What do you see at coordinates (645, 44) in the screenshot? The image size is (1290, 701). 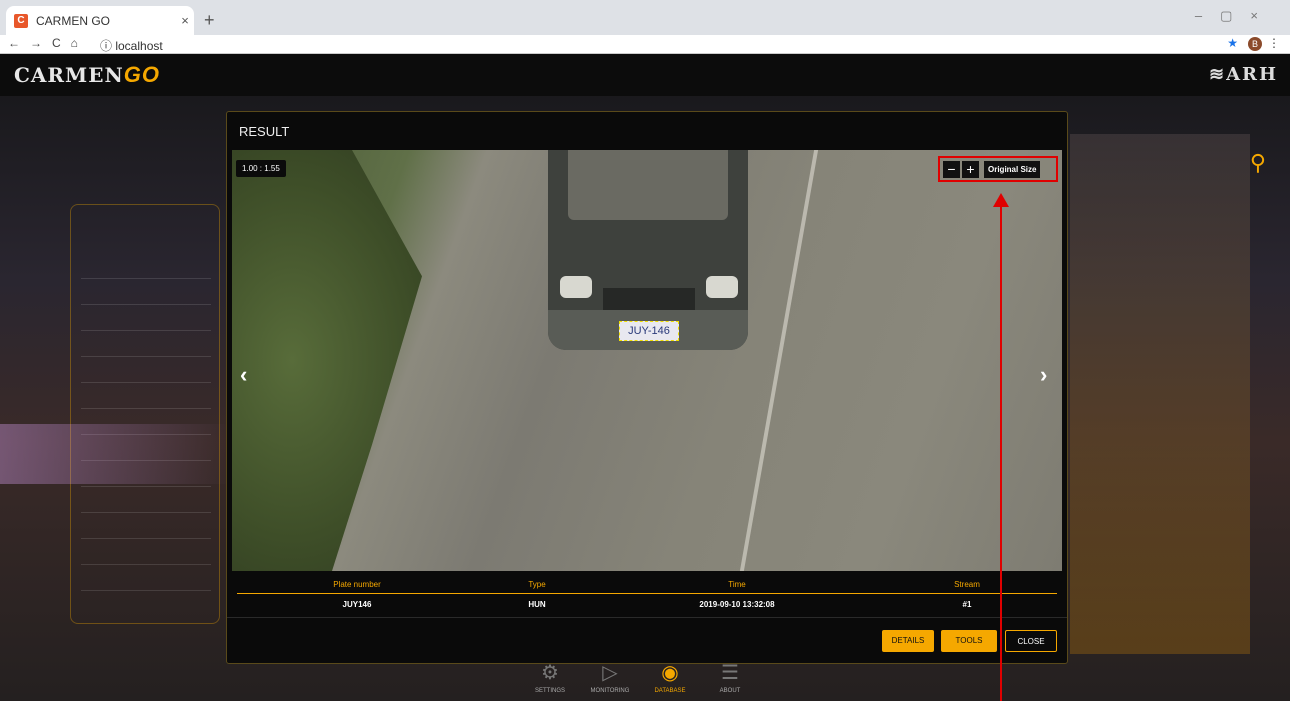 I see `browser-toolbar: ←→C⌂ ⓘ localhost ★ B ⋮` at bounding box center [645, 44].